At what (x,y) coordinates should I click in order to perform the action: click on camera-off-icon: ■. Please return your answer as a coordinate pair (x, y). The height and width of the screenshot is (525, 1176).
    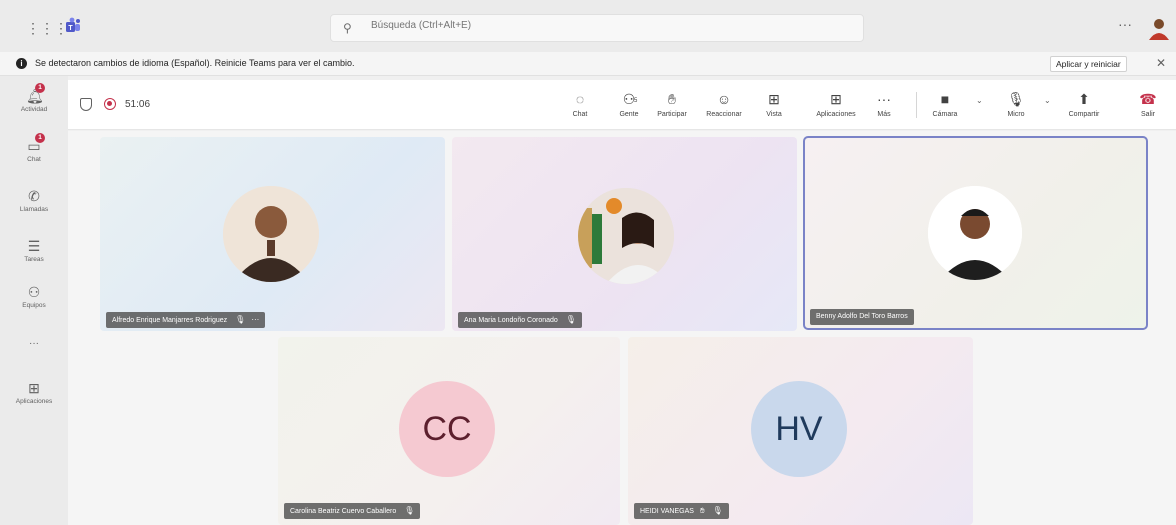
    Looking at the image, I should click on (945, 99).